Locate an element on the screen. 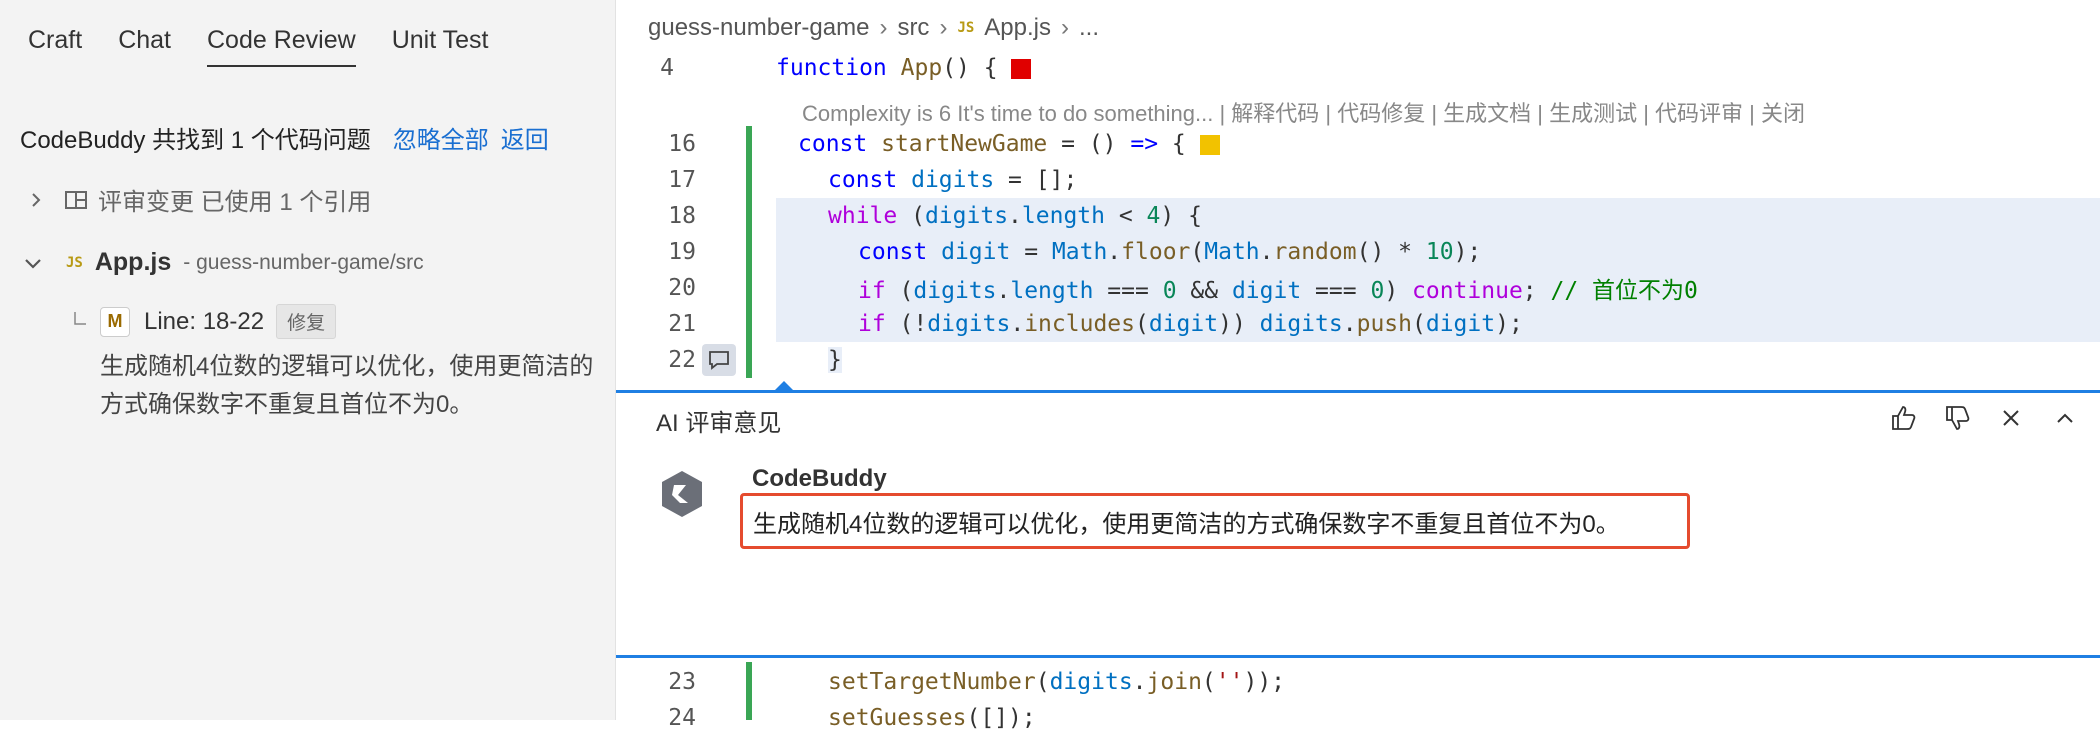  code-line-17: 17 const digits = []; is located at coordinates (1358, 180).